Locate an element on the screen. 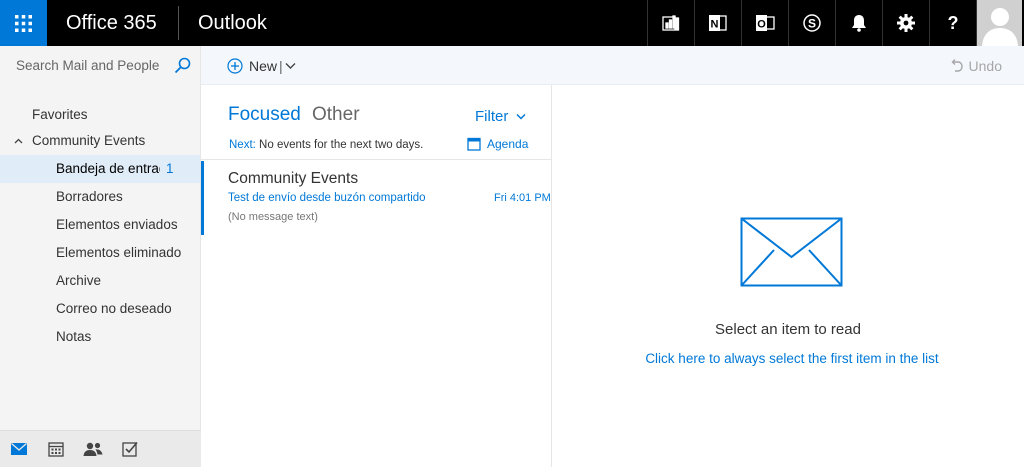  people-module-button is located at coordinates (92, 449).